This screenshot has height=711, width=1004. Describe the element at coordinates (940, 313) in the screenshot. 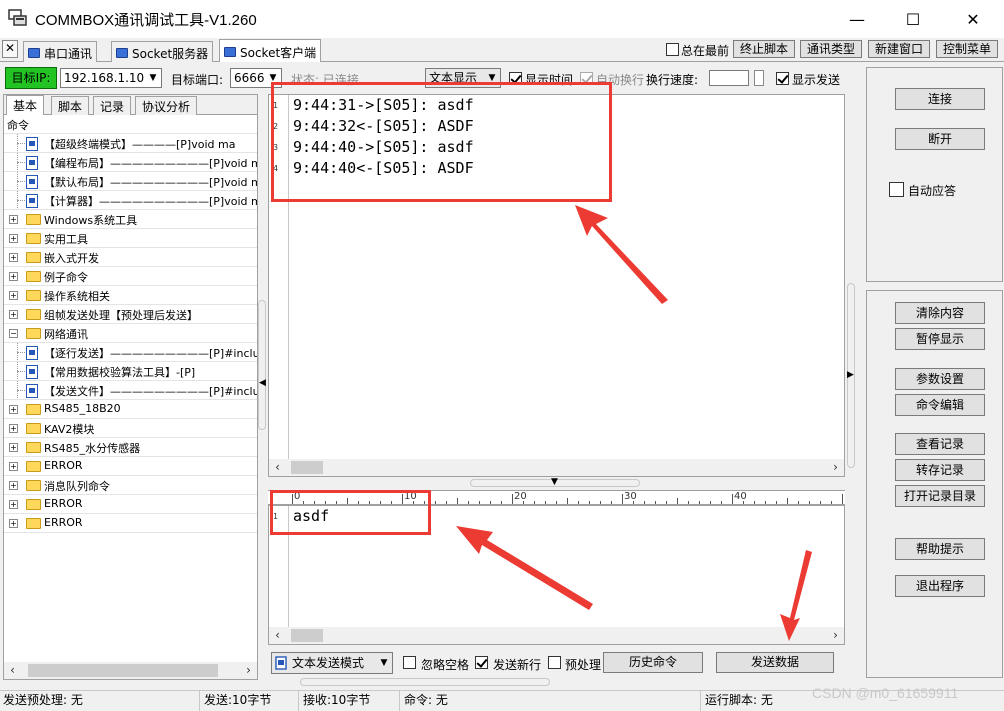

I see `clear-button: 清除内容` at that location.